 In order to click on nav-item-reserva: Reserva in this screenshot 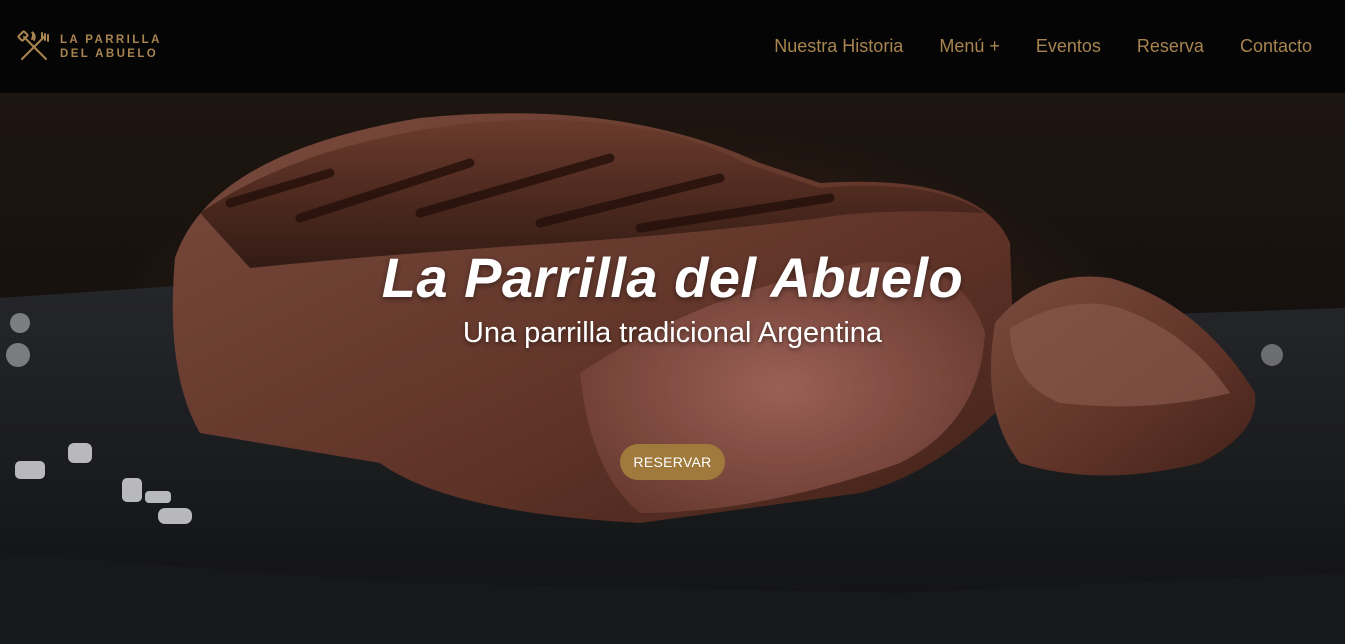, I will do `click(1170, 46)`.